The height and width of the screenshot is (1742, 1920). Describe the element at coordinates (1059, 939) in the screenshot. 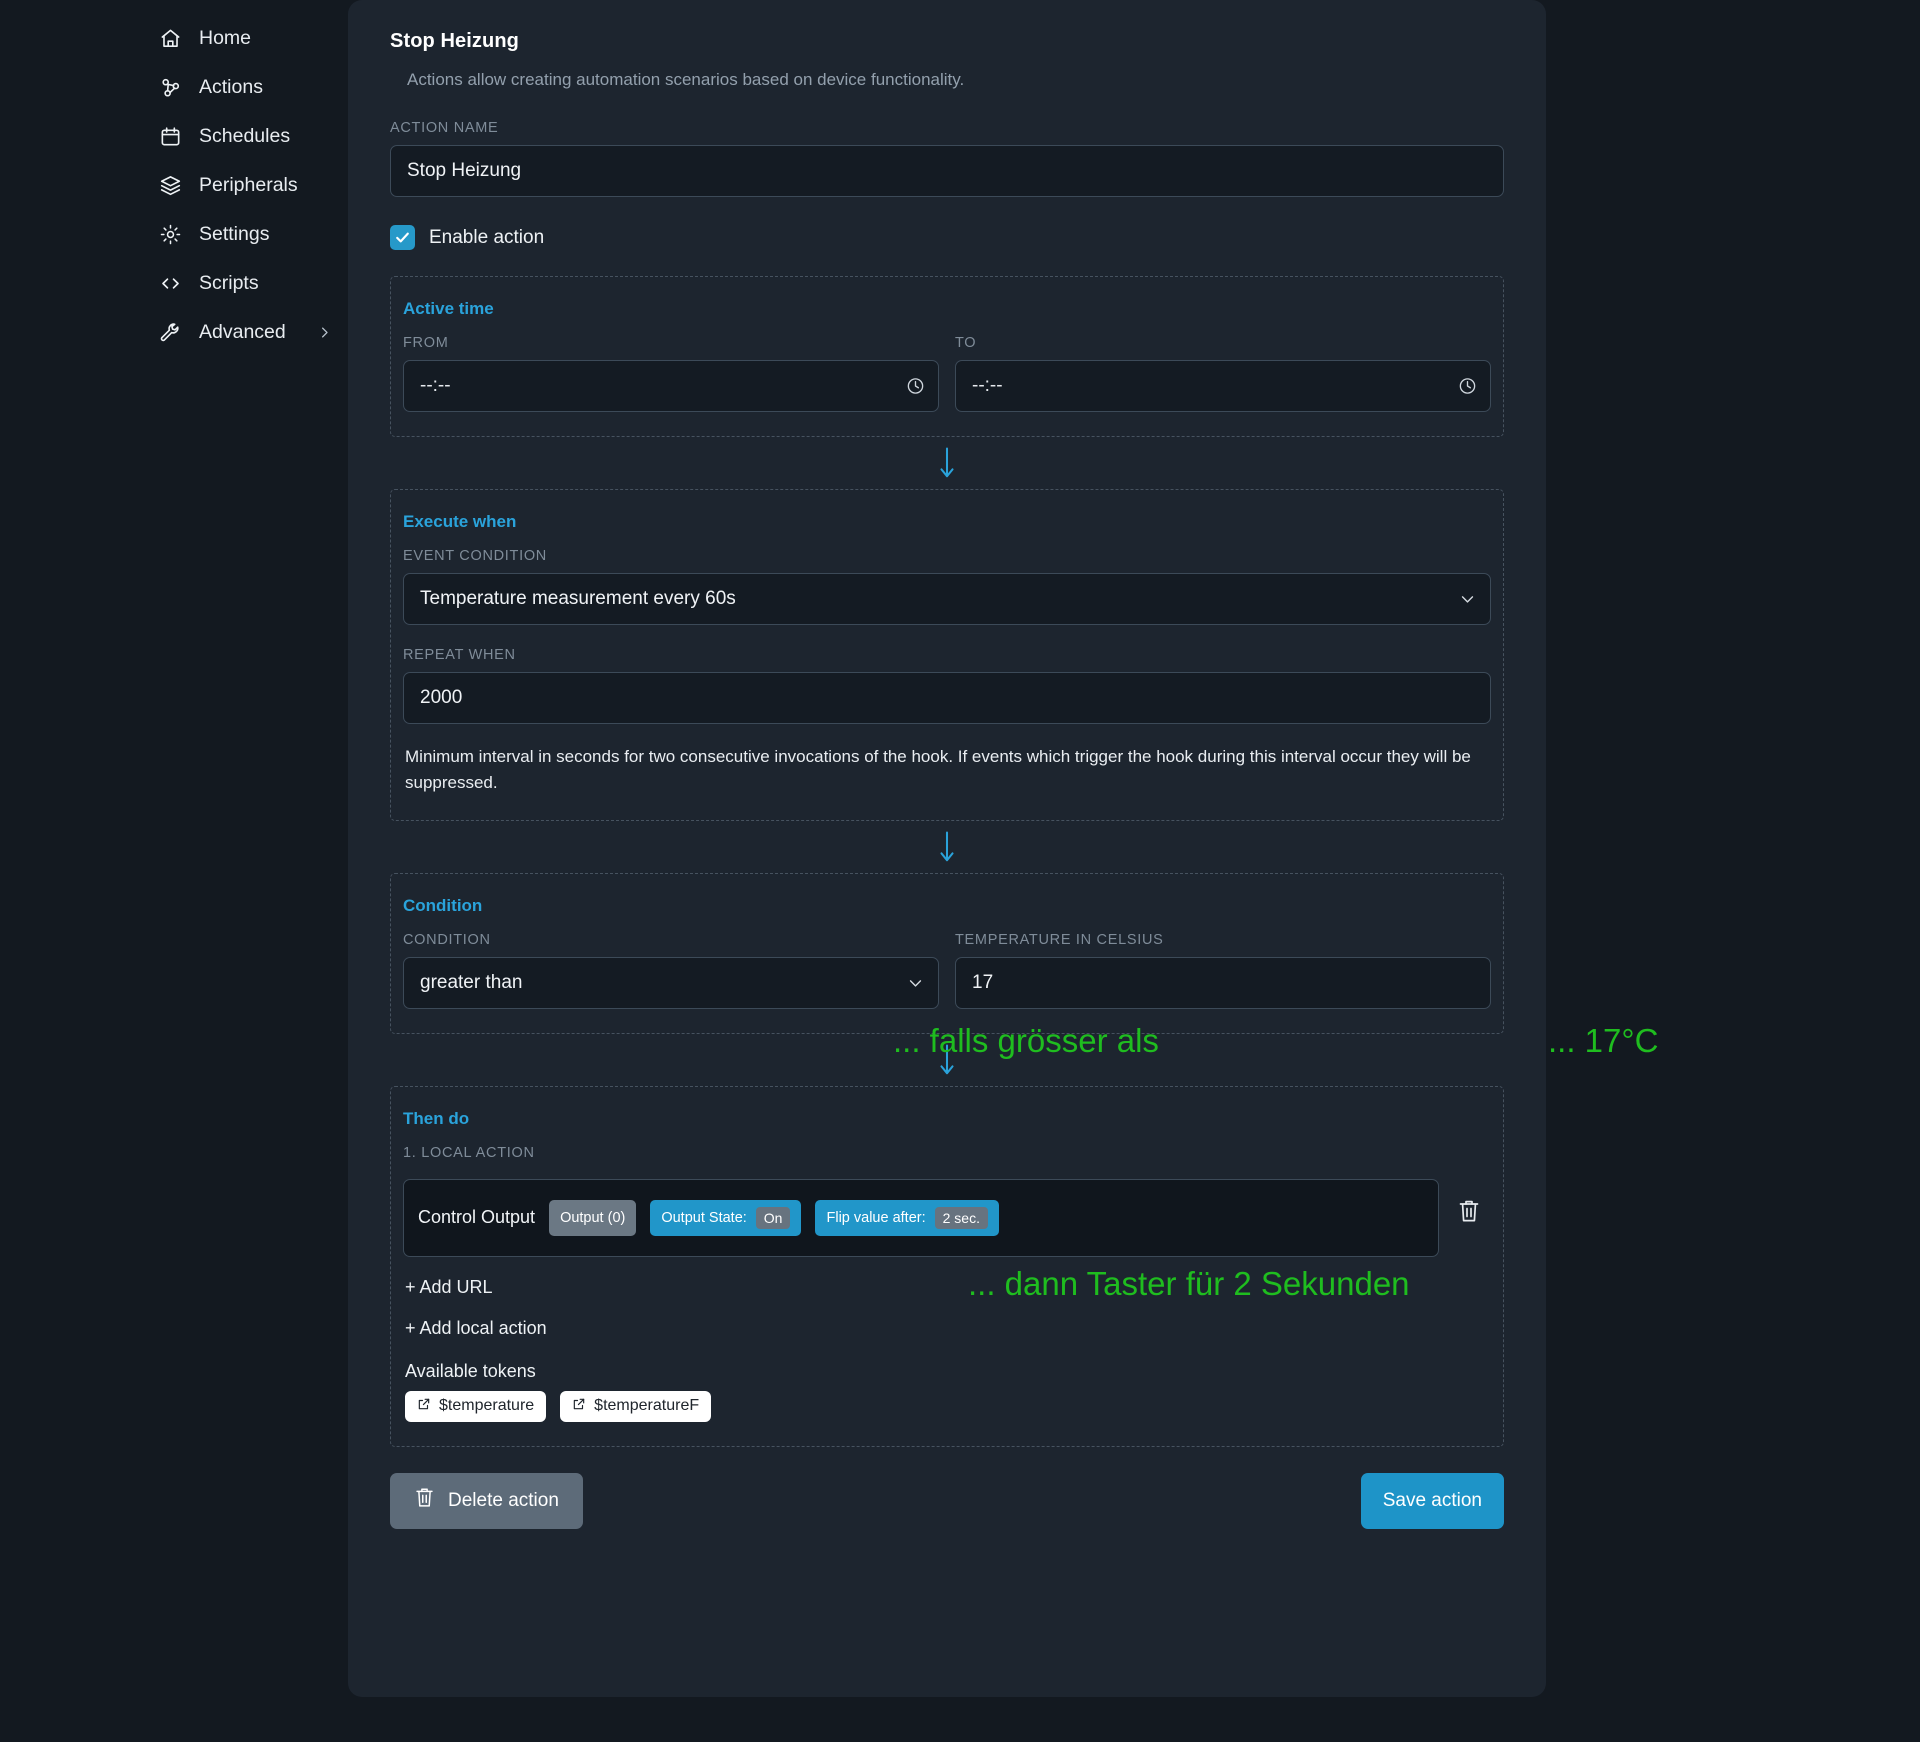

I see `temperature-label: TEMPERATURE IN CELSIUS` at that location.